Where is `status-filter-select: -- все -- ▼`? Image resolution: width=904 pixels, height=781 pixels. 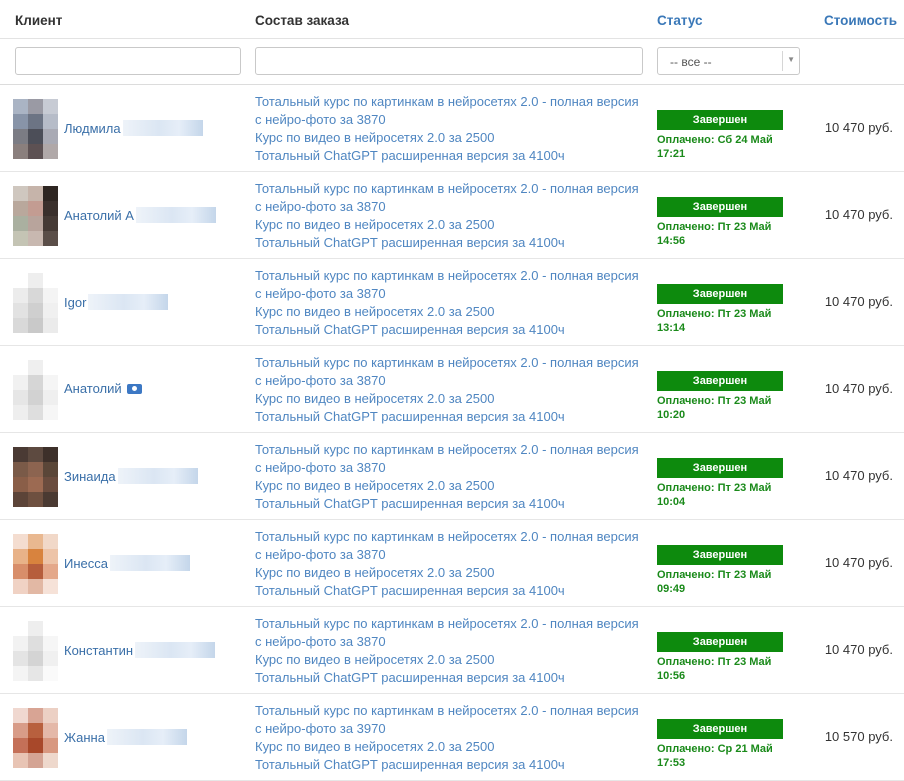 status-filter-select: -- все -- ▼ is located at coordinates (728, 61).